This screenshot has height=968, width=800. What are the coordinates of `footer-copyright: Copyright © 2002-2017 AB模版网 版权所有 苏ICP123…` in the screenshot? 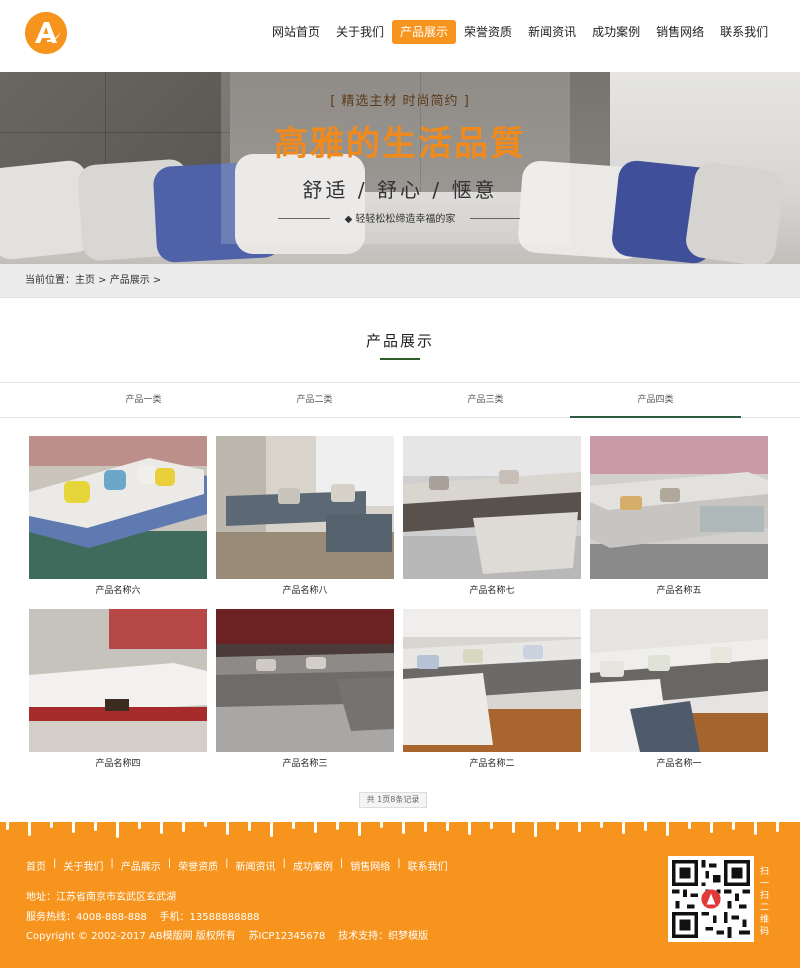 It's located at (227, 936).